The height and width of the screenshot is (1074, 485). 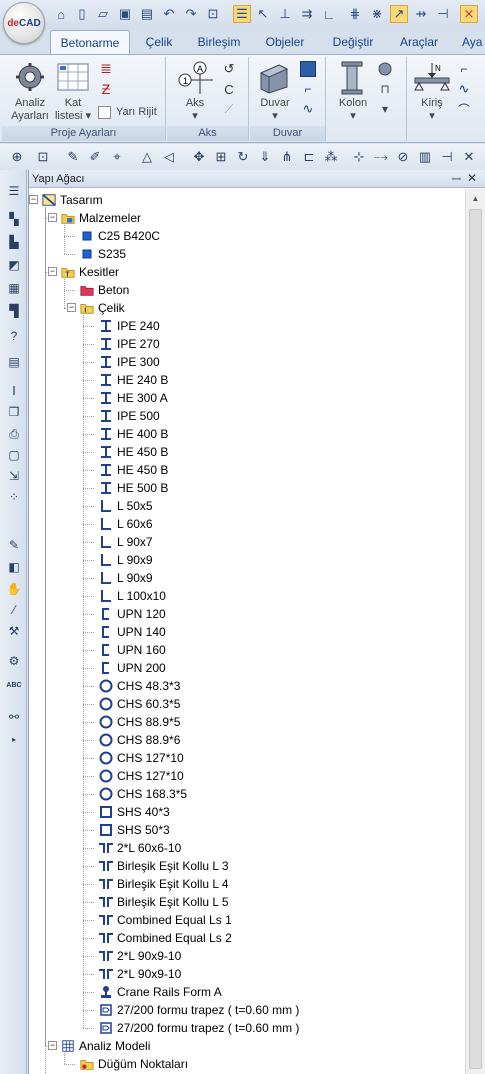 I want to click on gear-icon, so click(x=30, y=77).